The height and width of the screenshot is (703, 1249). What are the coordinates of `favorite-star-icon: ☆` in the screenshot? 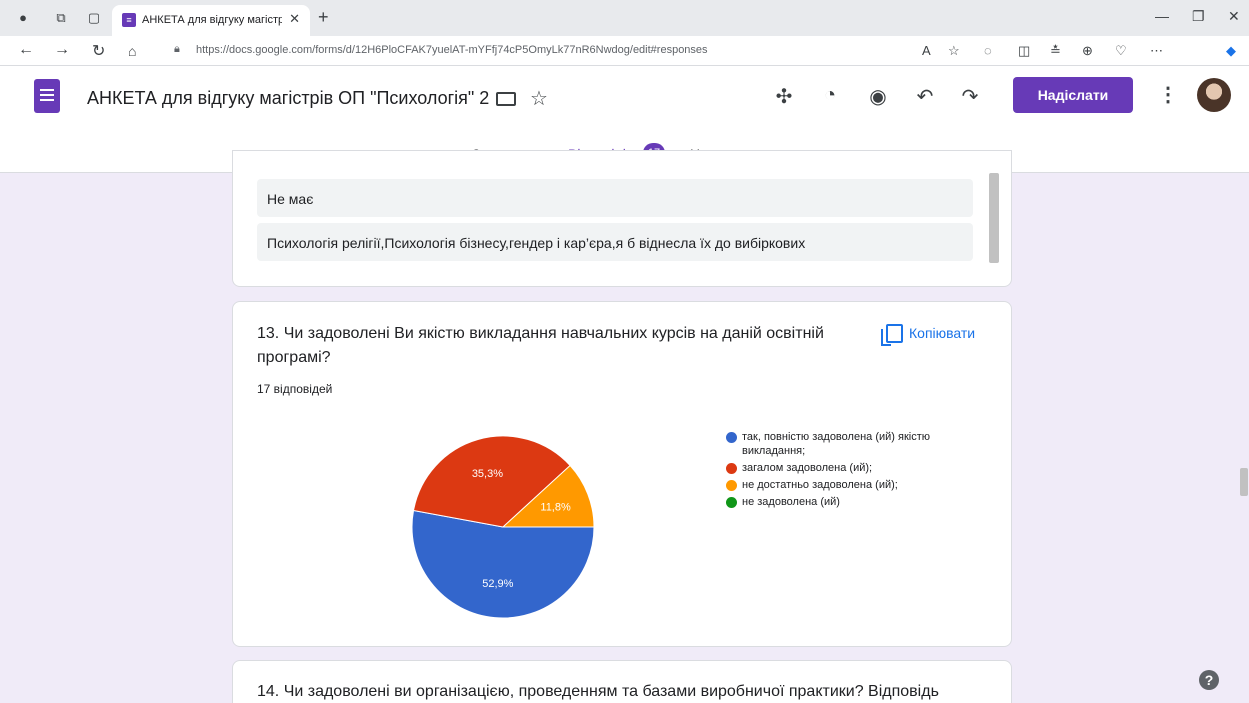 It's located at (954, 51).